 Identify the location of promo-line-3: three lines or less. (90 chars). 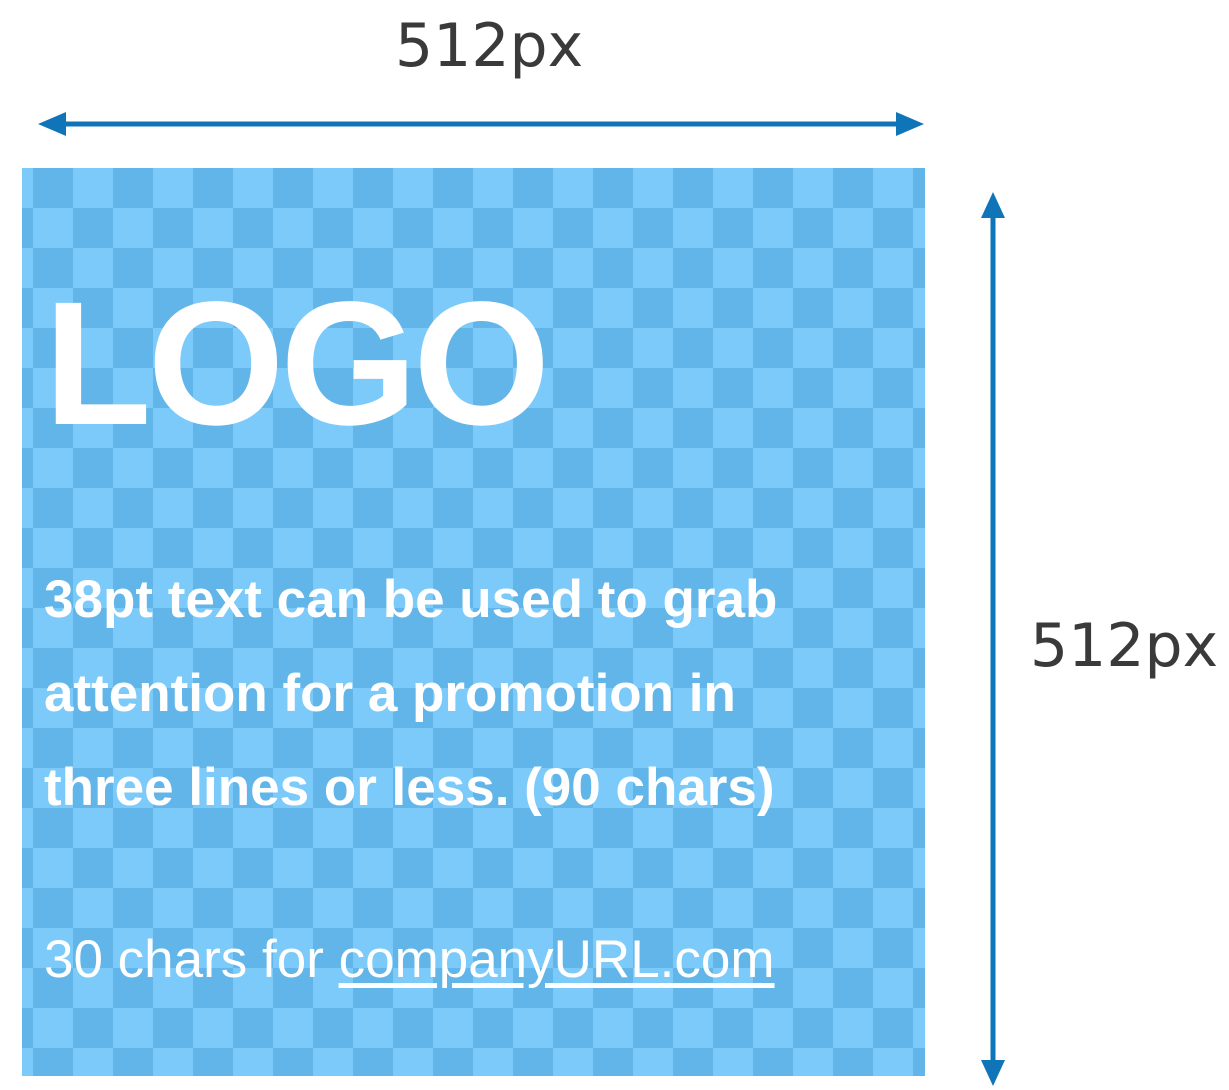
(409, 787).